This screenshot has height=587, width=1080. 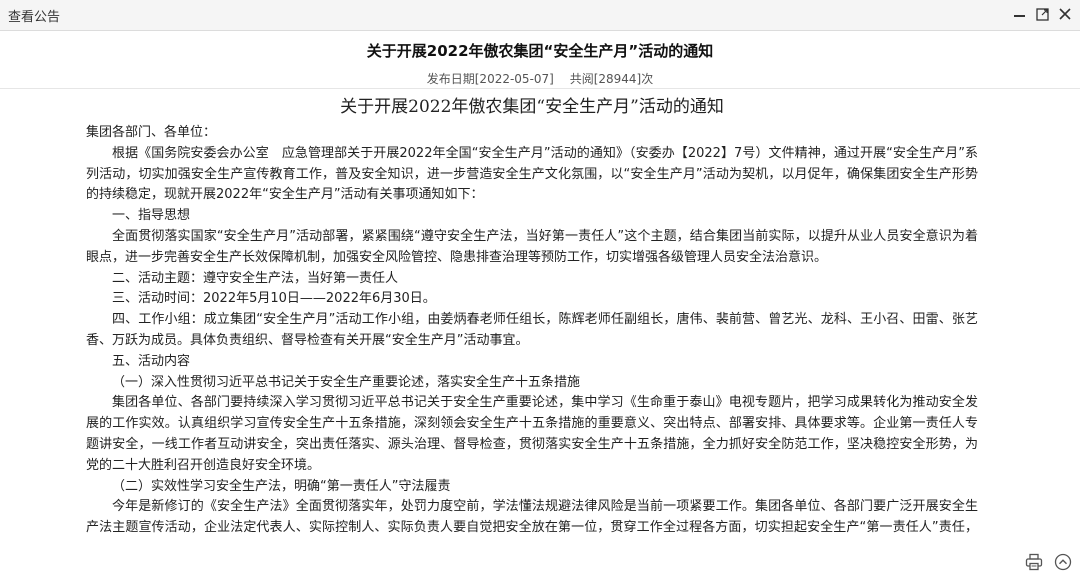 I want to click on window-title: 查看公告, so click(x=34, y=17).